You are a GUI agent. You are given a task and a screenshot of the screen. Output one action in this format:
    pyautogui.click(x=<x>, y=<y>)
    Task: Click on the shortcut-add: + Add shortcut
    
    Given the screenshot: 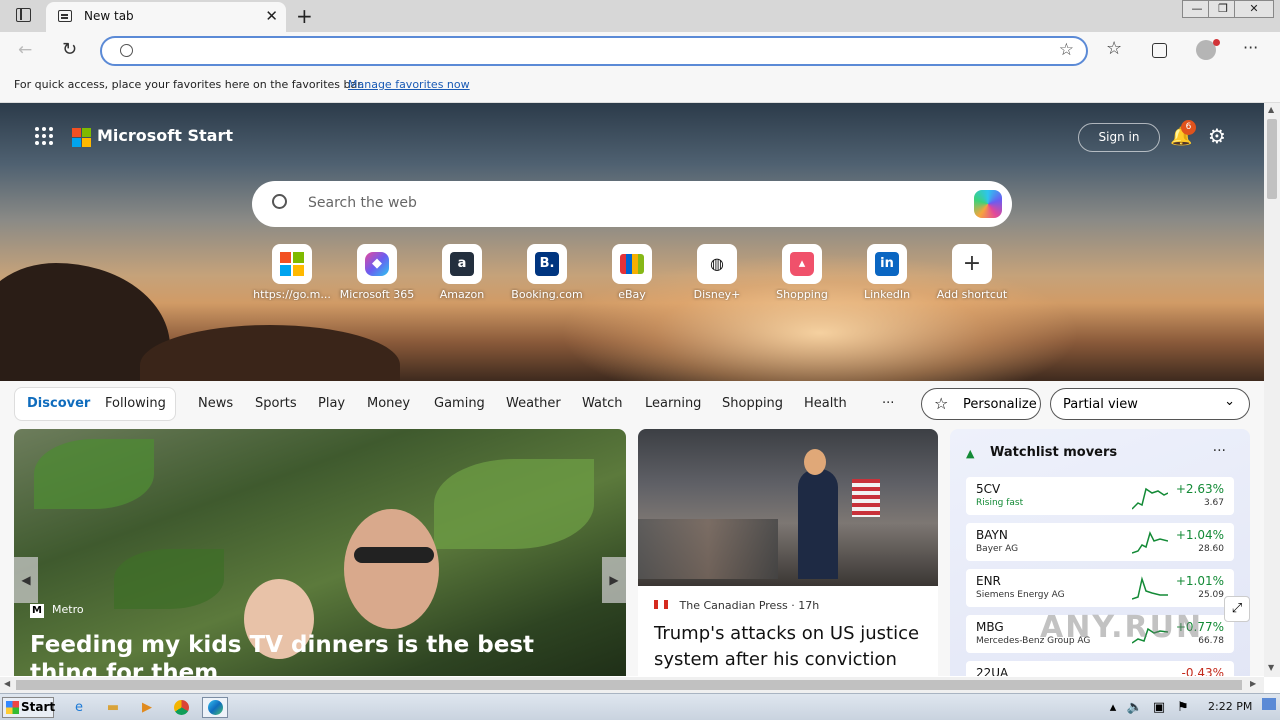 What is the action you would take?
    pyautogui.click(x=972, y=272)
    